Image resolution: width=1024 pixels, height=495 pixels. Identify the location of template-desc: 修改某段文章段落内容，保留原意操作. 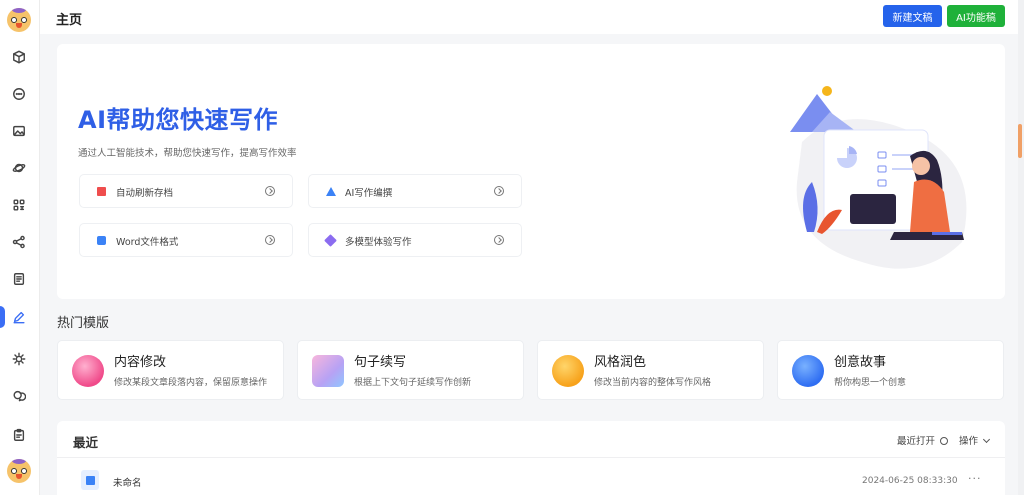
(191, 383).